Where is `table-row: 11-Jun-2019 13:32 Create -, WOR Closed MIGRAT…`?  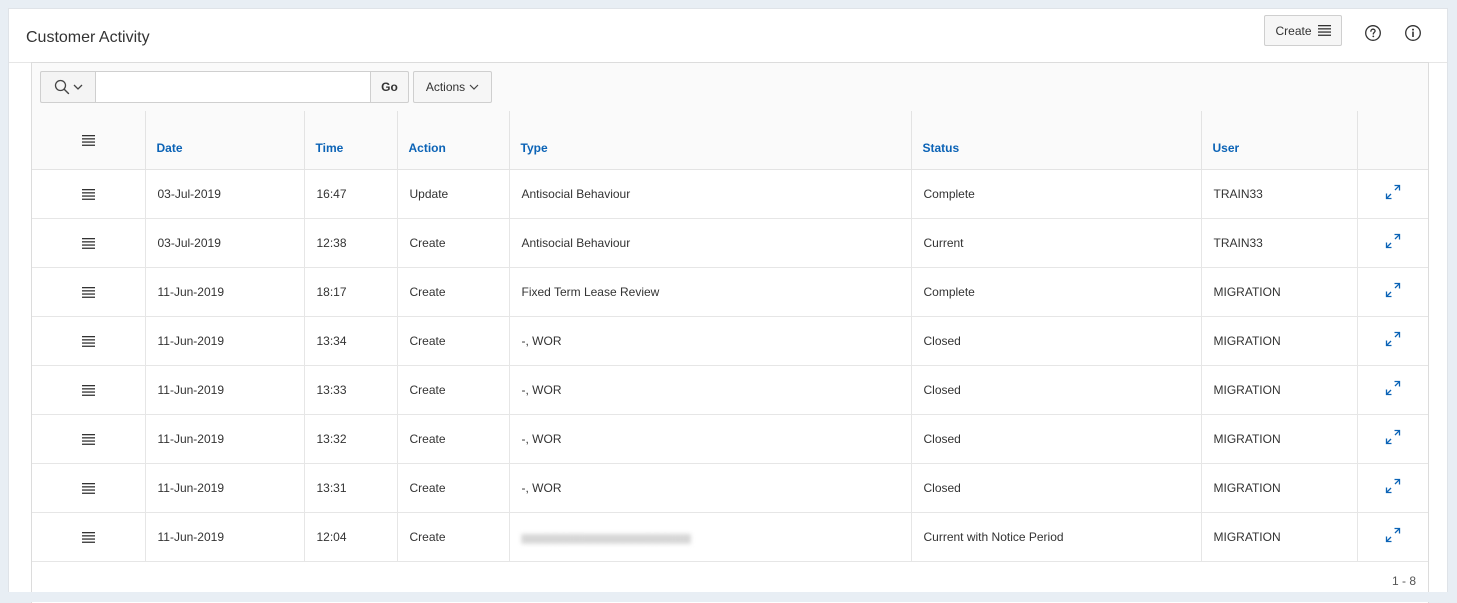
table-row: 11-Jun-2019 13:32 Create -, WOR Closed MIGRAT… is located at coordinates (730, 439).